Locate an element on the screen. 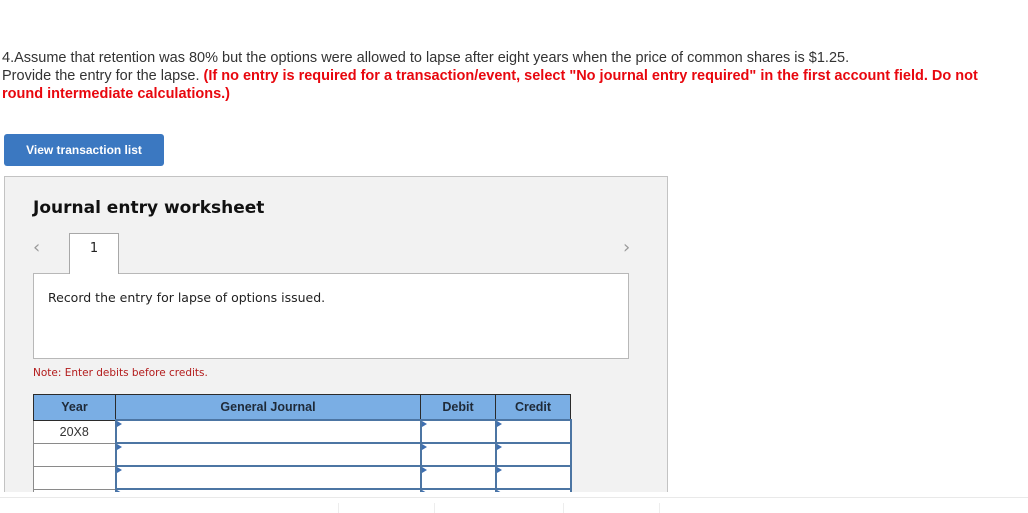 The height and width of the screenshot is (513, 1028). header-general-journal: General Journal is located at coordinates (268, 407).